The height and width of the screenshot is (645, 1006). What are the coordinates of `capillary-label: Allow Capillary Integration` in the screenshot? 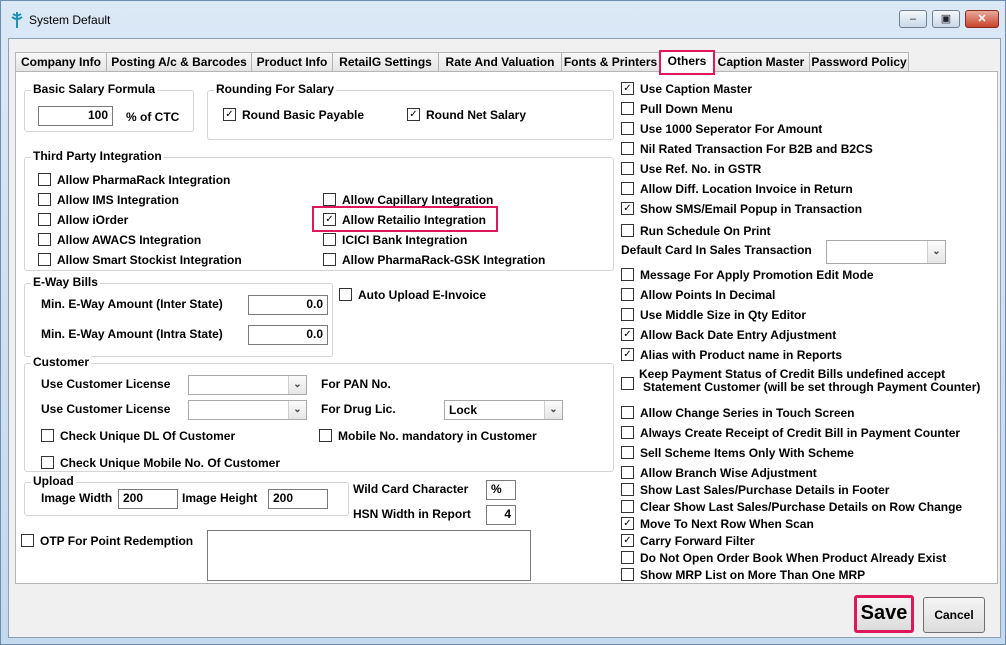 It's located at (418, 200).